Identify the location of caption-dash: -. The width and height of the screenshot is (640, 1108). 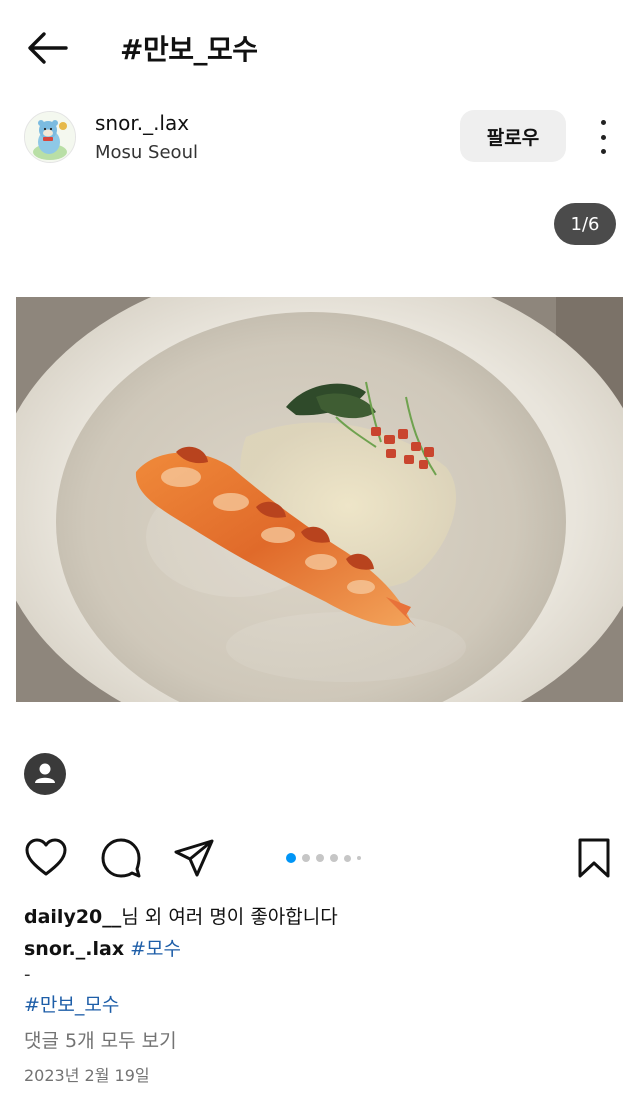
(27, 974).